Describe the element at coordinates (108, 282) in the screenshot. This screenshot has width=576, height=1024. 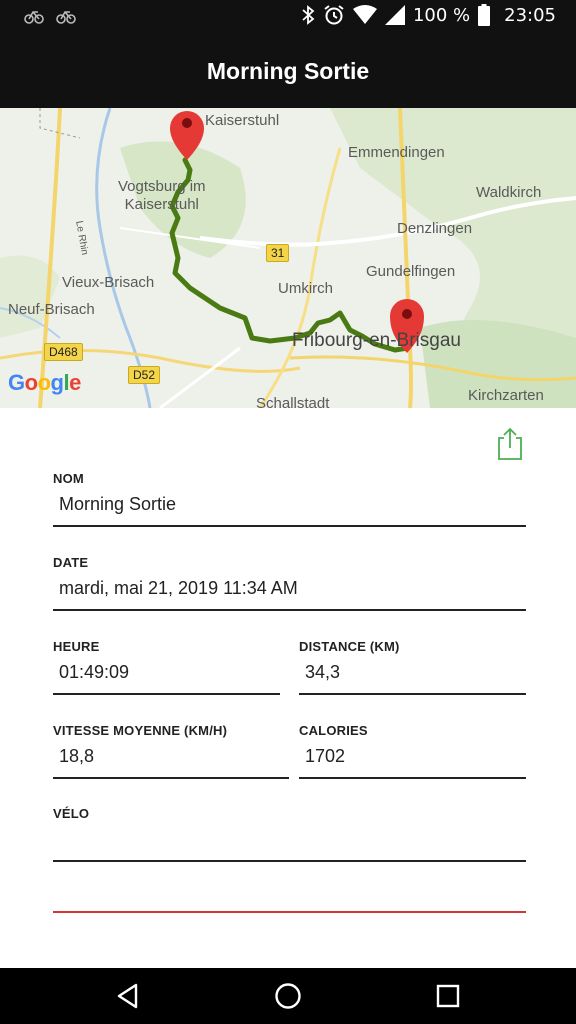
I see `map-label-vieux-brisach: Vieux-Brisach` at that location.